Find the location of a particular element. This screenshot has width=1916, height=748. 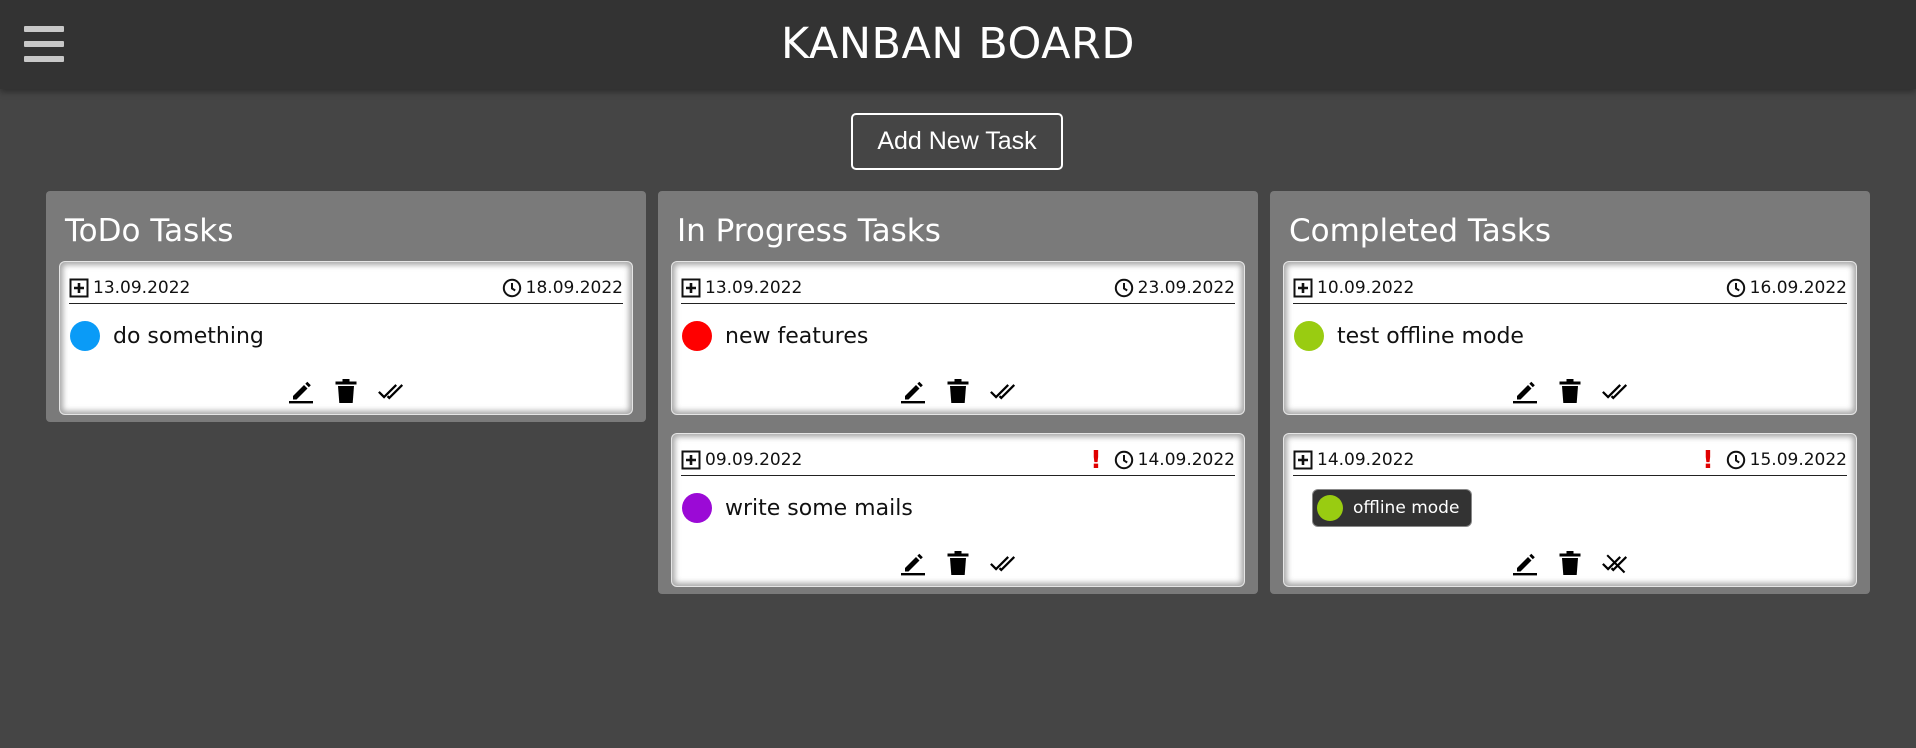

card-body: new features is located at coordinates (958, 336).